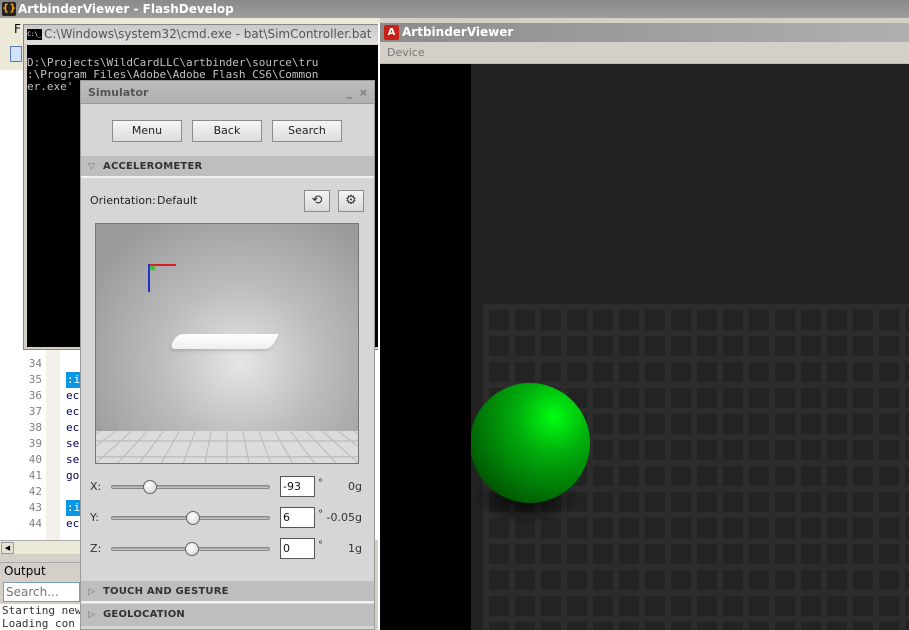 This screenshot has height=630, width=909. What do you see at coordinates (73, 475) in the screenshot?
I see `code-text: go` at bounding box center [73, 475].